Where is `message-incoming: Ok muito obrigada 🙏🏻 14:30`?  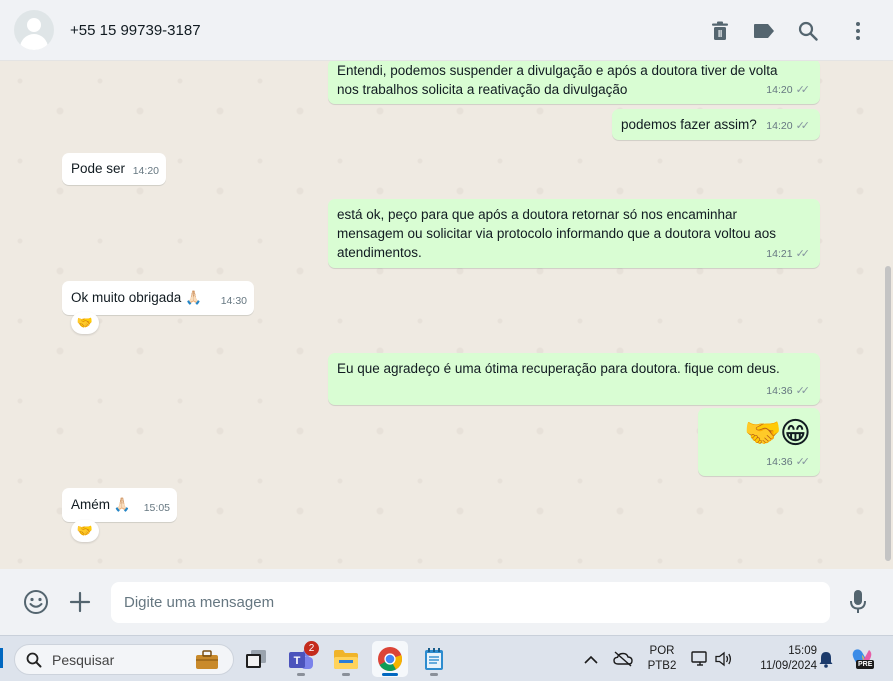 message-incoming: Ok muito obrigada 🙏🏻 14:30 is located at coordinates (158, 298).